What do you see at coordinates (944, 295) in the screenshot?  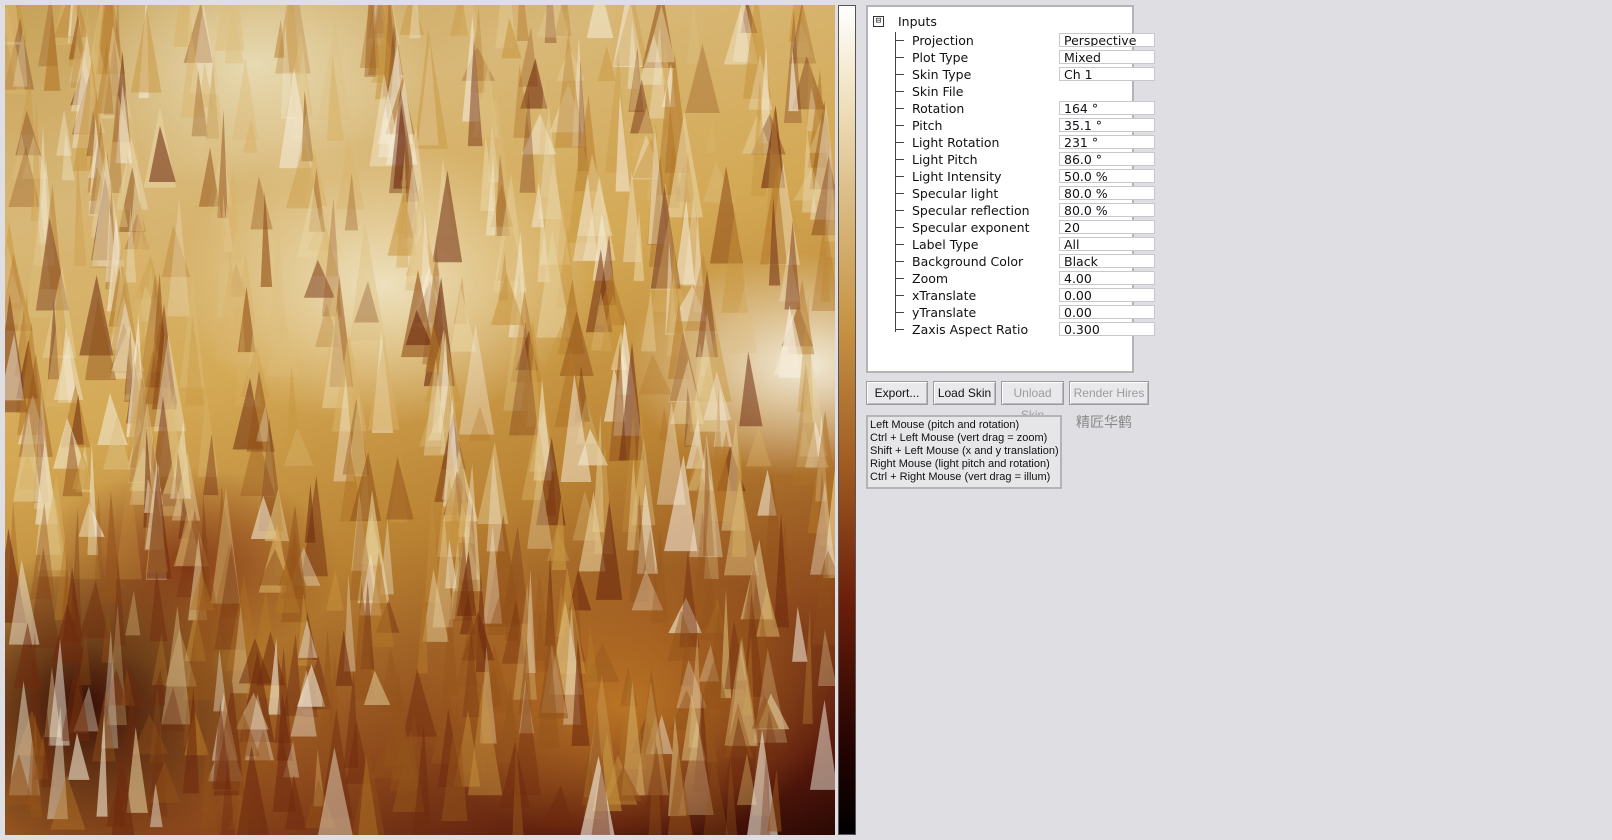 I see `property-label: xTranslate` at bounding box center [944, 295].